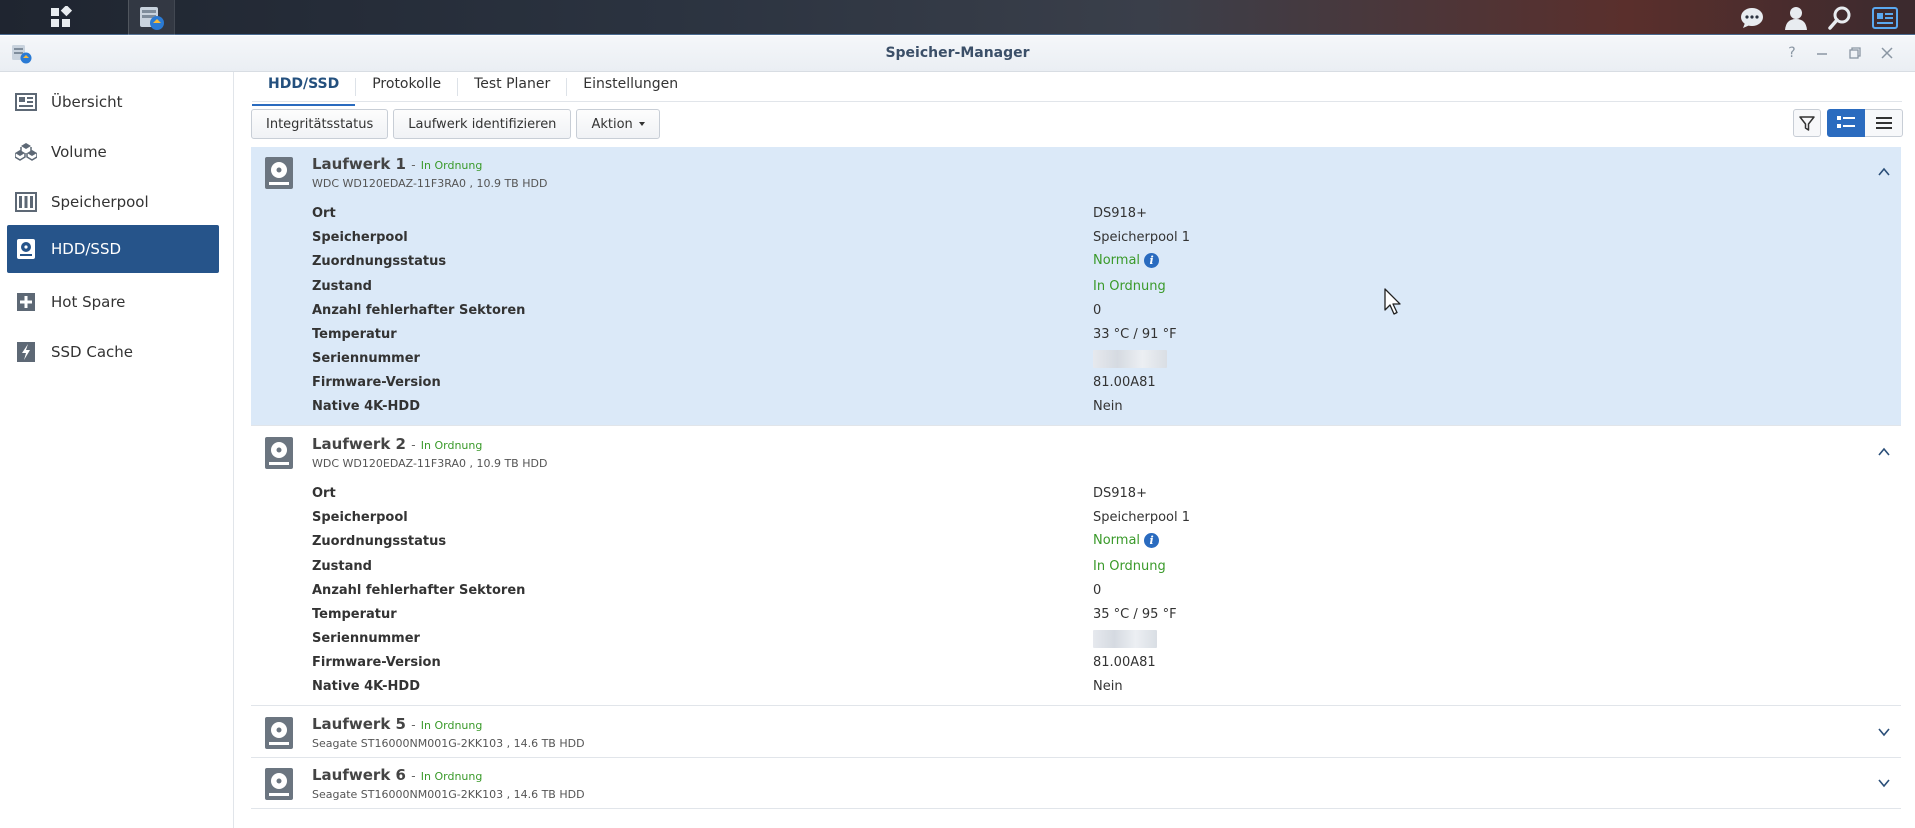 The image size is (1915, 828). I want to click on tab-logs: Protokolle, so click(406, 87).